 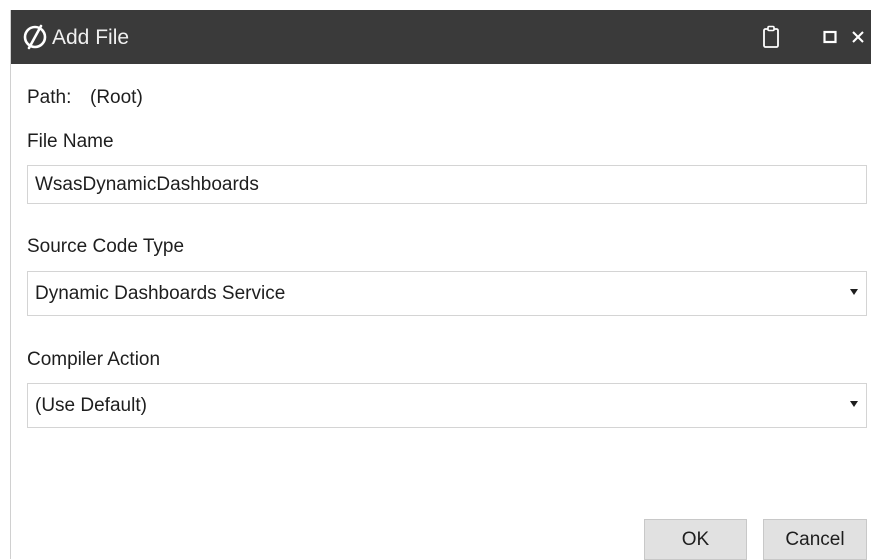 I want to click on ok-button: OK, so click(x=695, y=539).